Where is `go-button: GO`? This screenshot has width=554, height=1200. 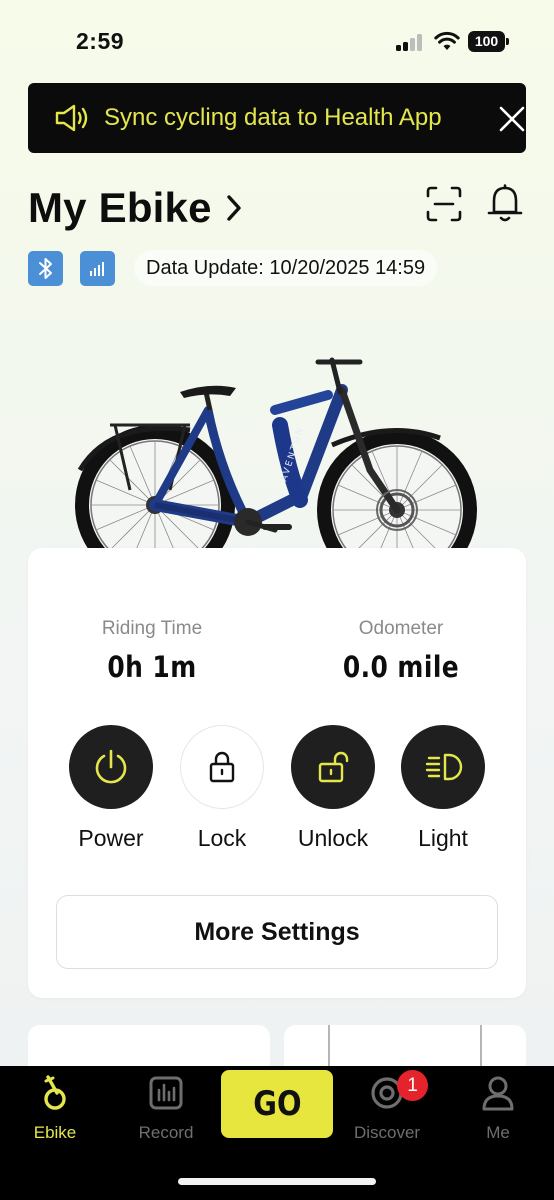
go-button: GO is located at coordinates (277, 1104).